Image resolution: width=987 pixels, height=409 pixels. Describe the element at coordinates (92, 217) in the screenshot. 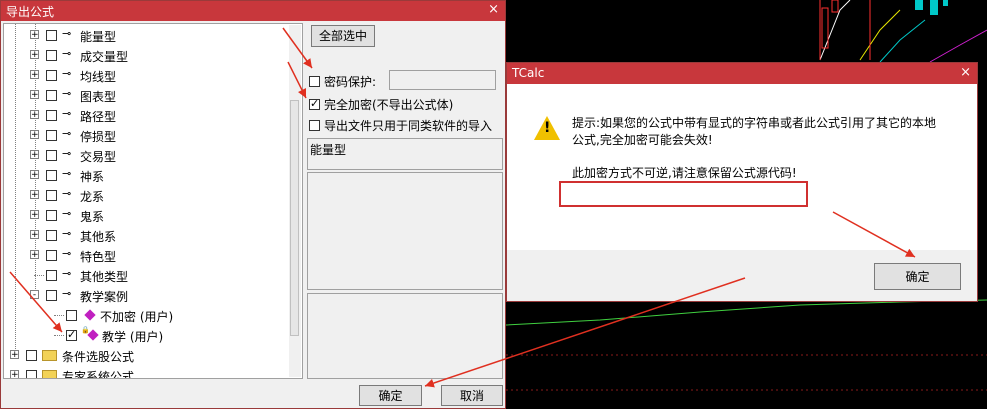

I see `tree-item-label: 鬼系` at that location.